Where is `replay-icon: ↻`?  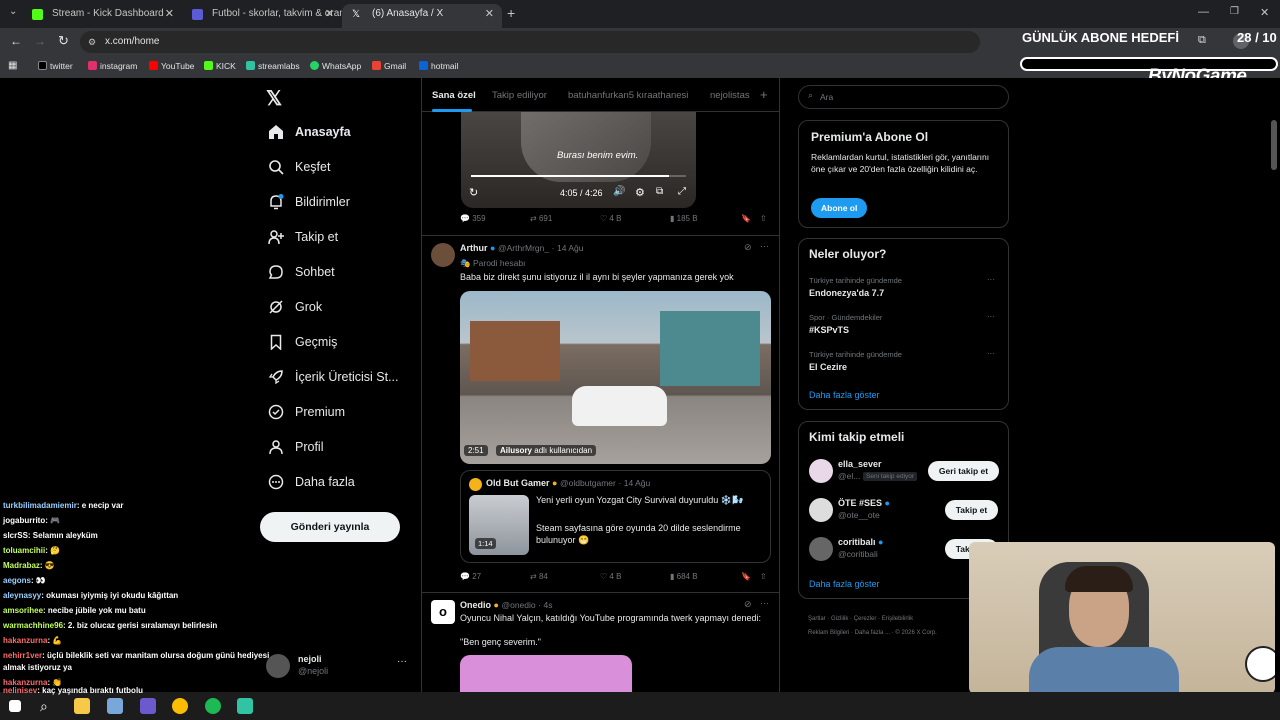
replay-icon: ↻ is located at coordinates (473, 192).